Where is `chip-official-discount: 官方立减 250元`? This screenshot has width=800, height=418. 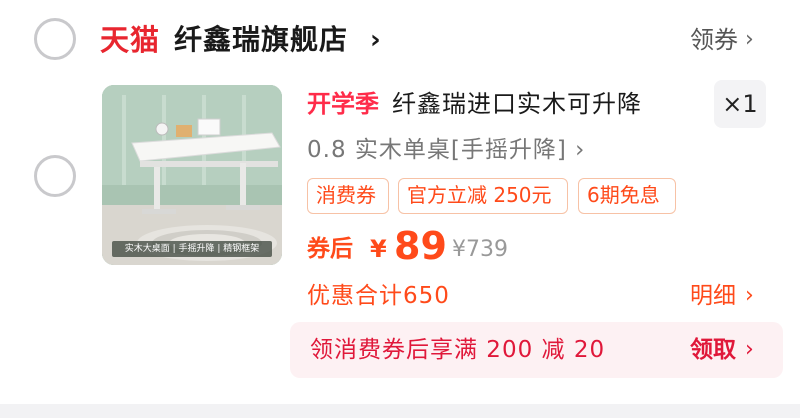 chip-official-discount: 官方立减 250元 is located at coordinates (483, 196).